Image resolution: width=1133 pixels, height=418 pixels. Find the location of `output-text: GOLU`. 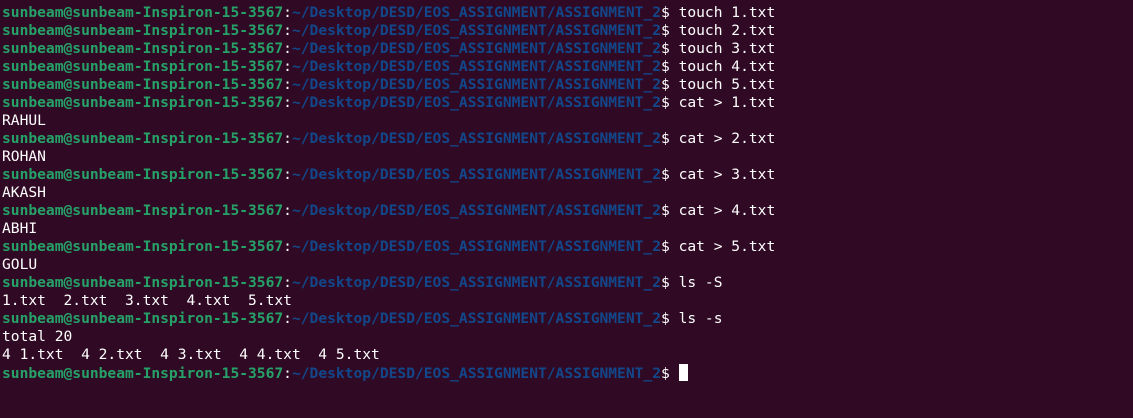

output-text: GOLU is located at coordinates (20, 264).